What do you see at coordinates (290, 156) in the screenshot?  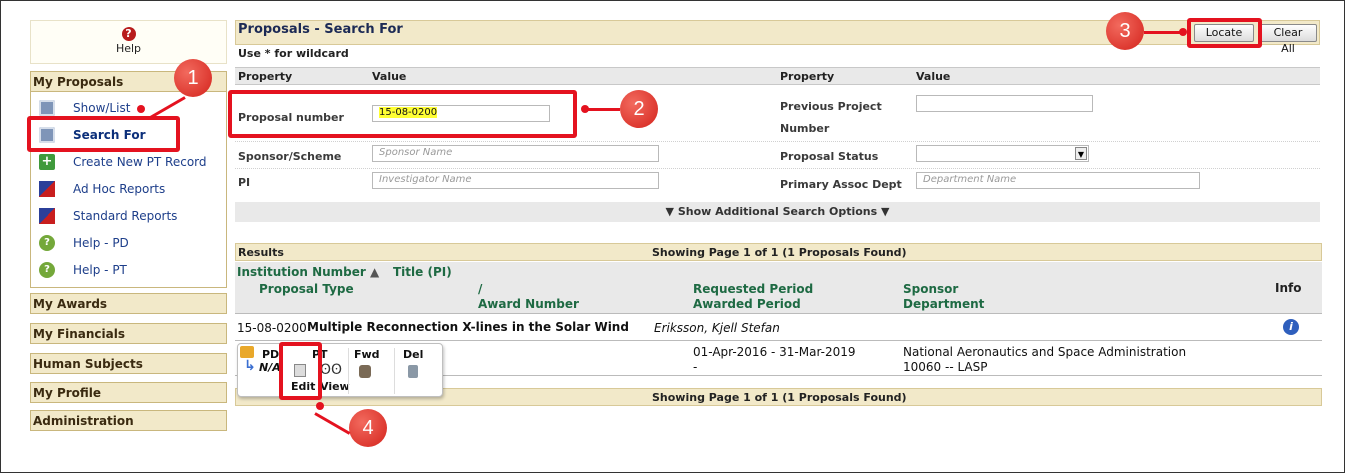 I see `sponsor-label: Sponsor/Scheme` at bounding box center [290, 156].